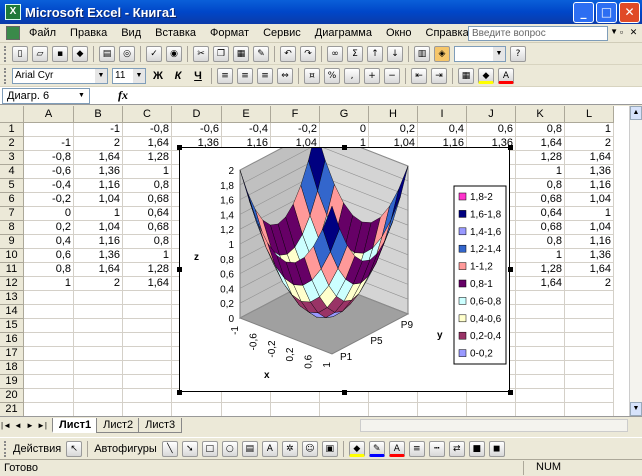 The width and height of the screenshot is (642, 476). I want to click on cell: 0,68, so click(147, 228).